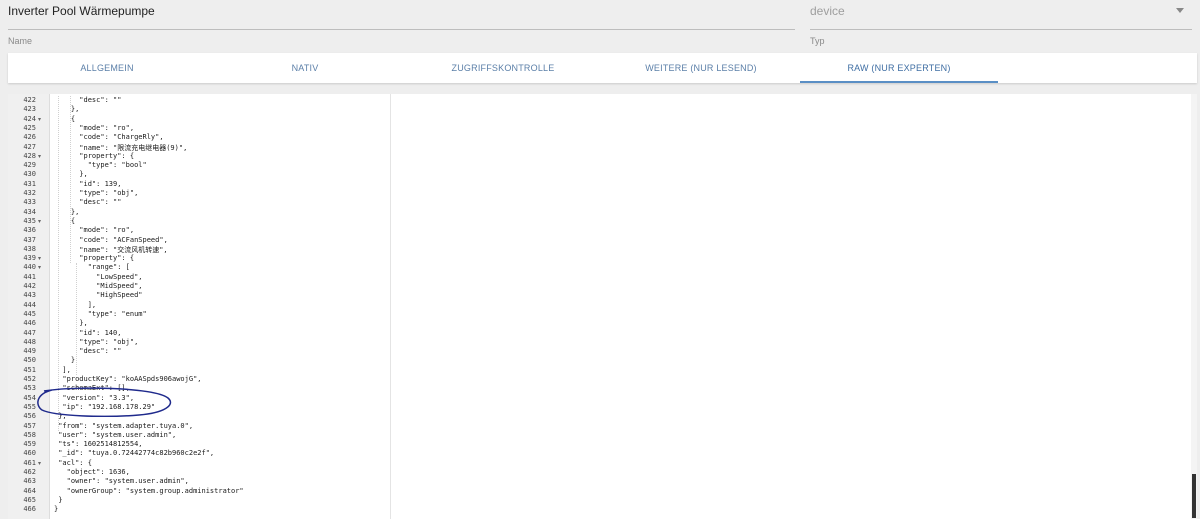  I want to click on line-number: 457, so click(29, 425).